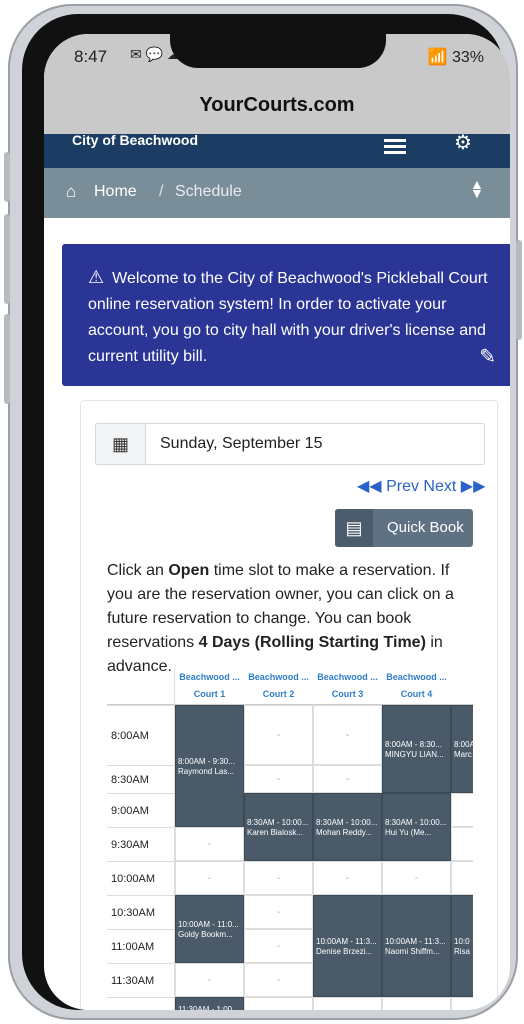  Describe the element at coordinates (421, 486) in the screenshot. I see `date-navigation: ◀◀ Prev Next ▶▶` at that location.